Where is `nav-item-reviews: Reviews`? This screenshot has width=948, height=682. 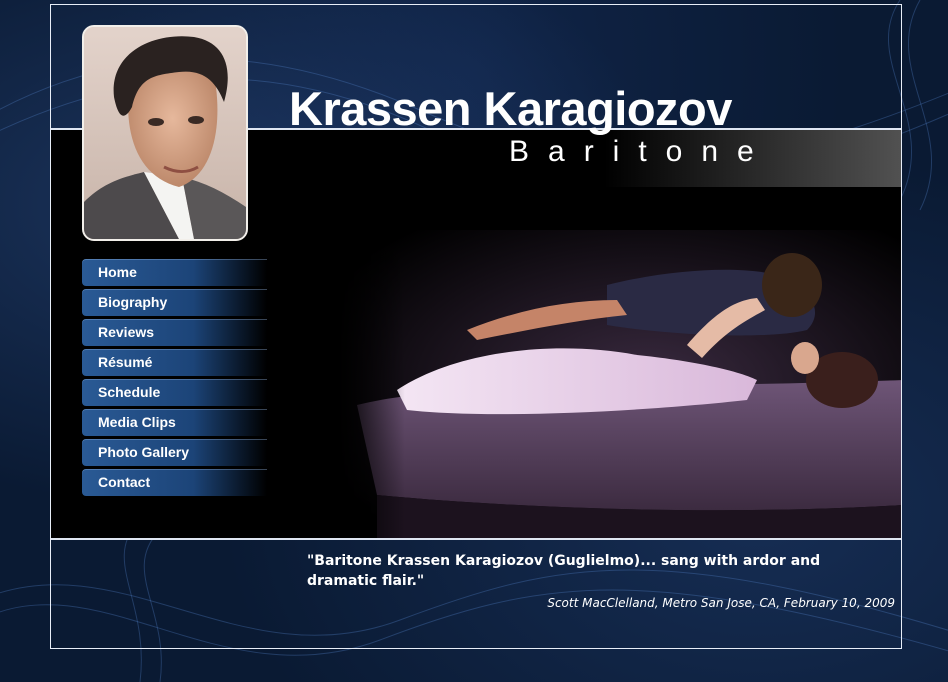 nav-item-reviews: Reviews is located at coordinates (174, 332).